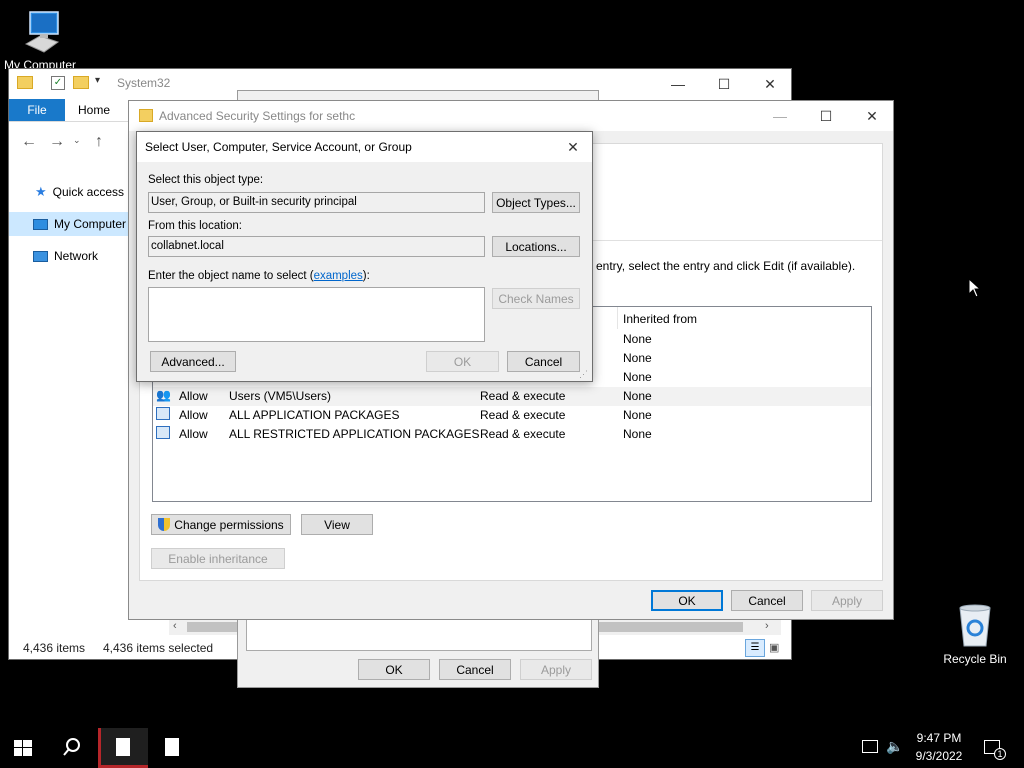 The width and height of the screenshot is (1024, 768). What do you see at coordinates (475, 669) in the screenshot?
I see `properties-cancel-button: Cancel` at bounding box center [475, 669].